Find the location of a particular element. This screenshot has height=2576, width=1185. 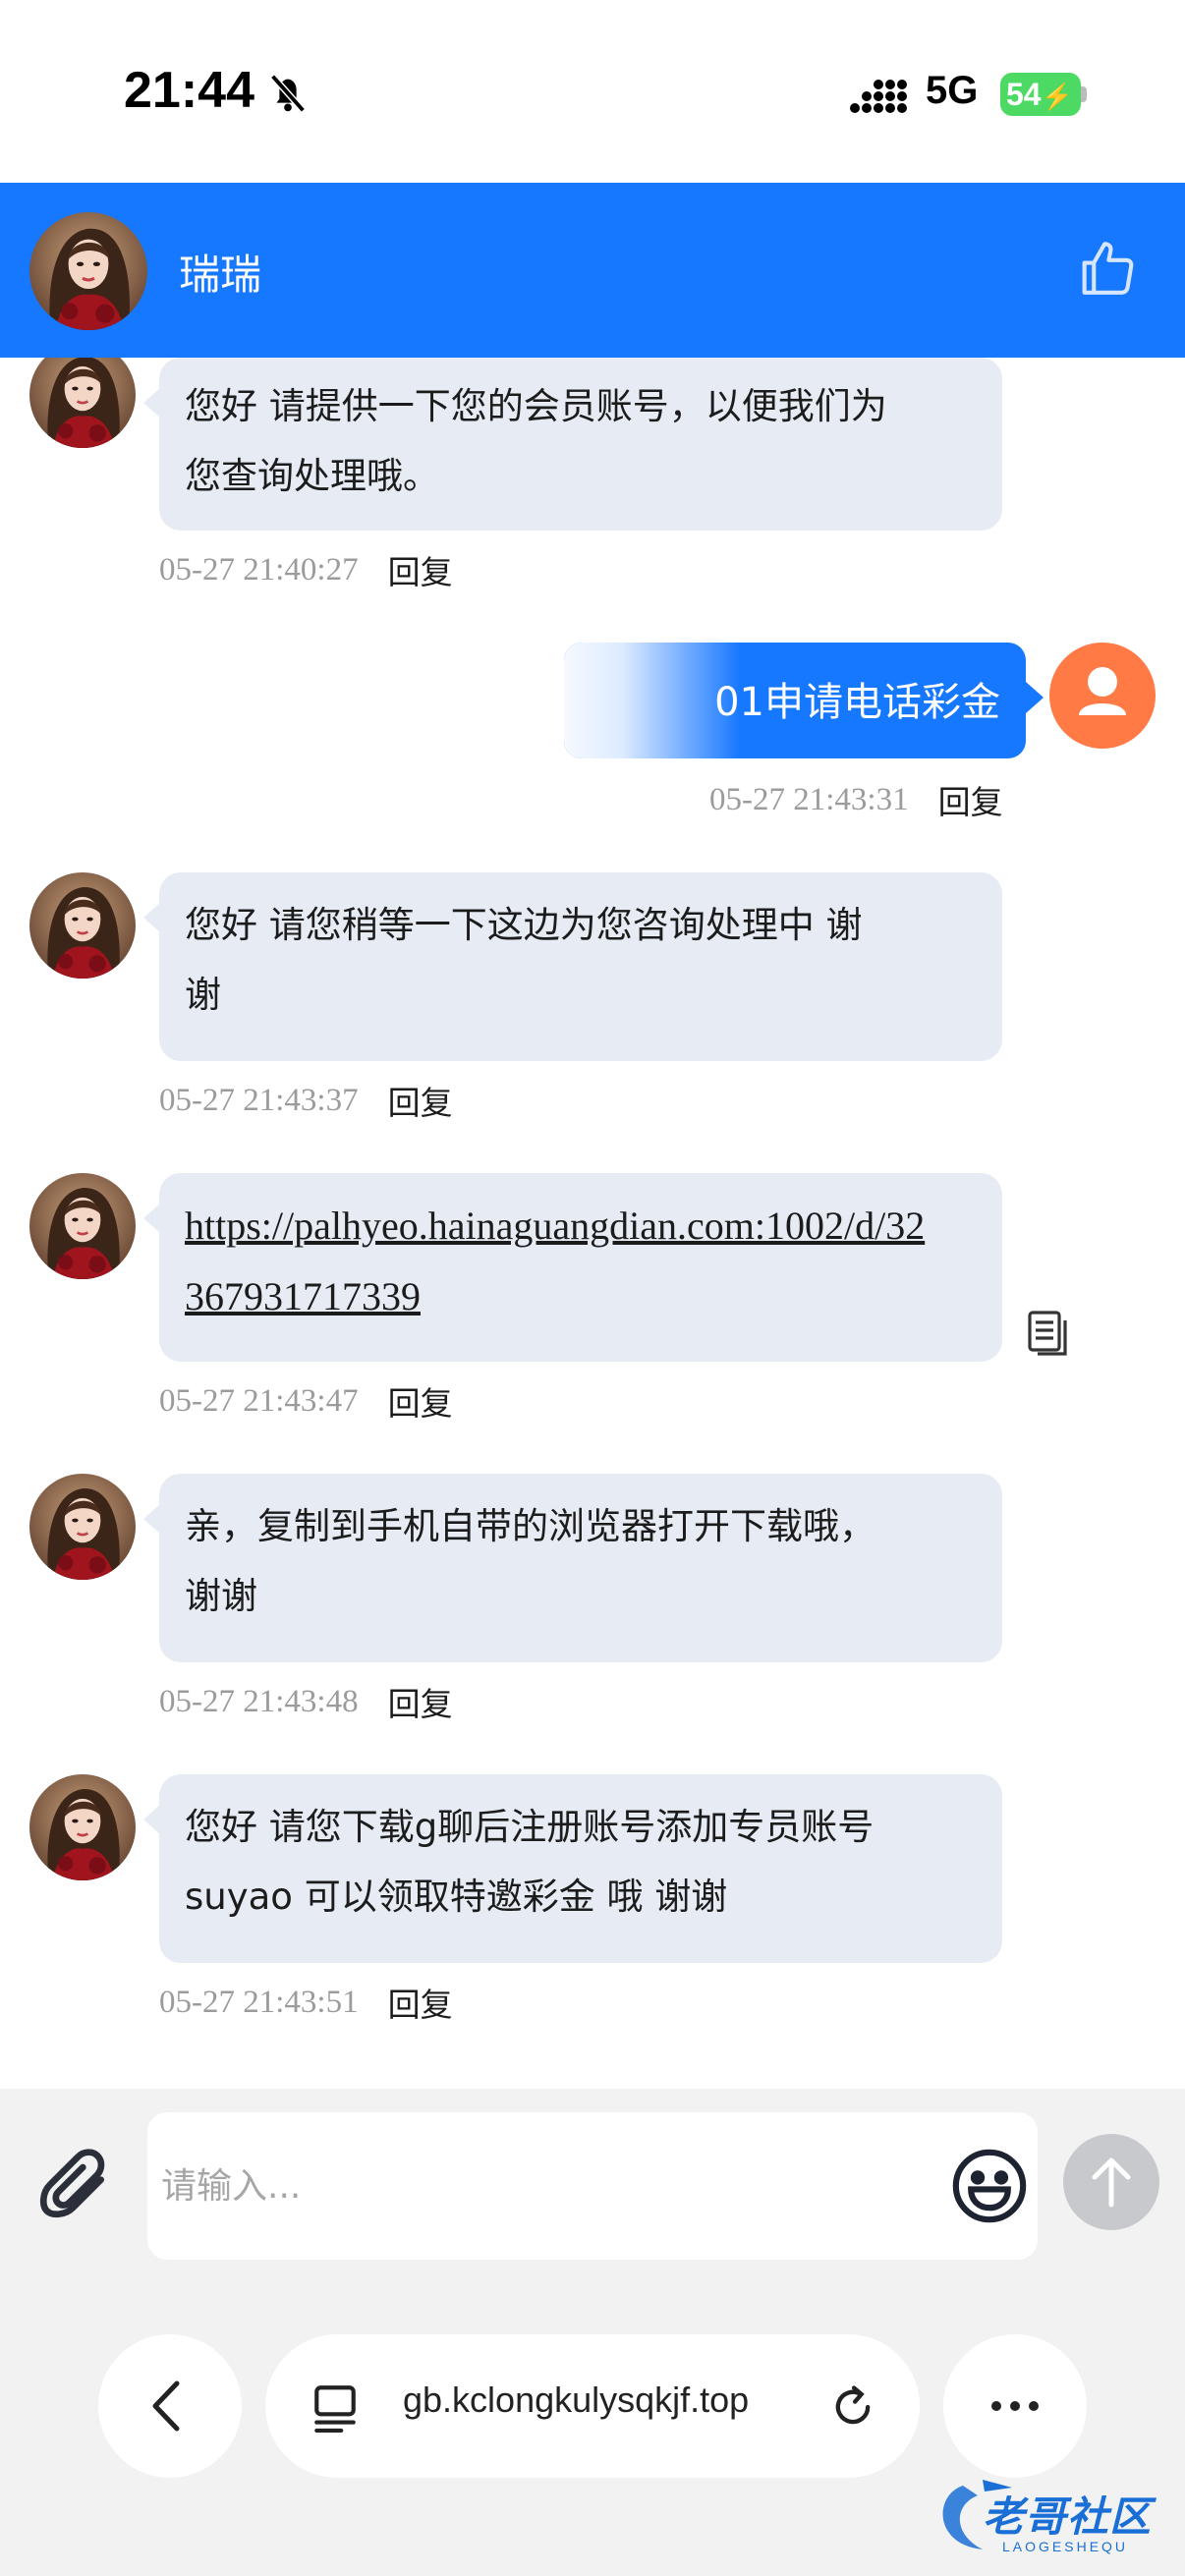

battery-tip is located at coordinates (1084, 94).